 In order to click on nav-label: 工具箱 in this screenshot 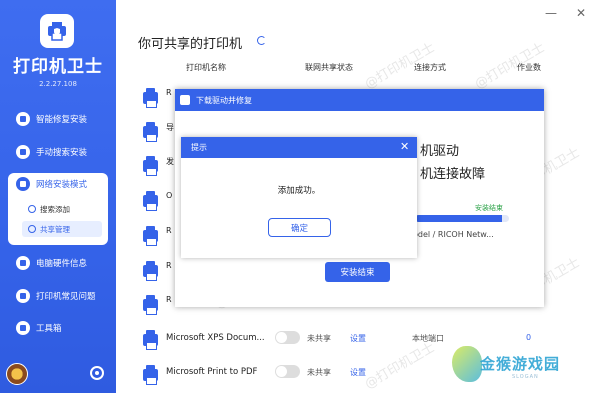, I will do `click(49, 329)`.